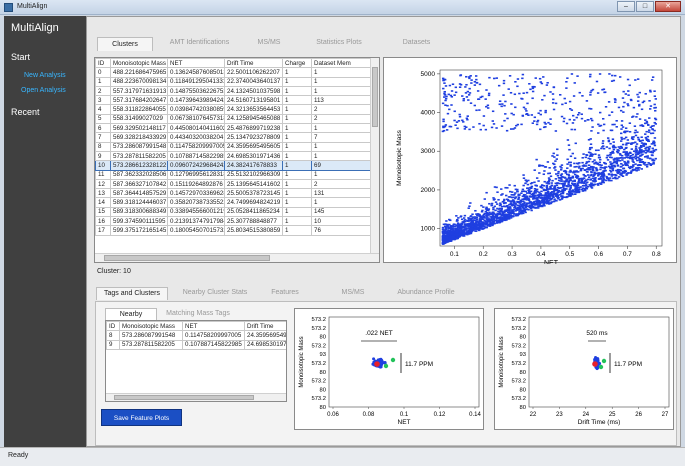 The image size is (685, 466). I want to click on x-axis-label: NET, so click(551, 262).